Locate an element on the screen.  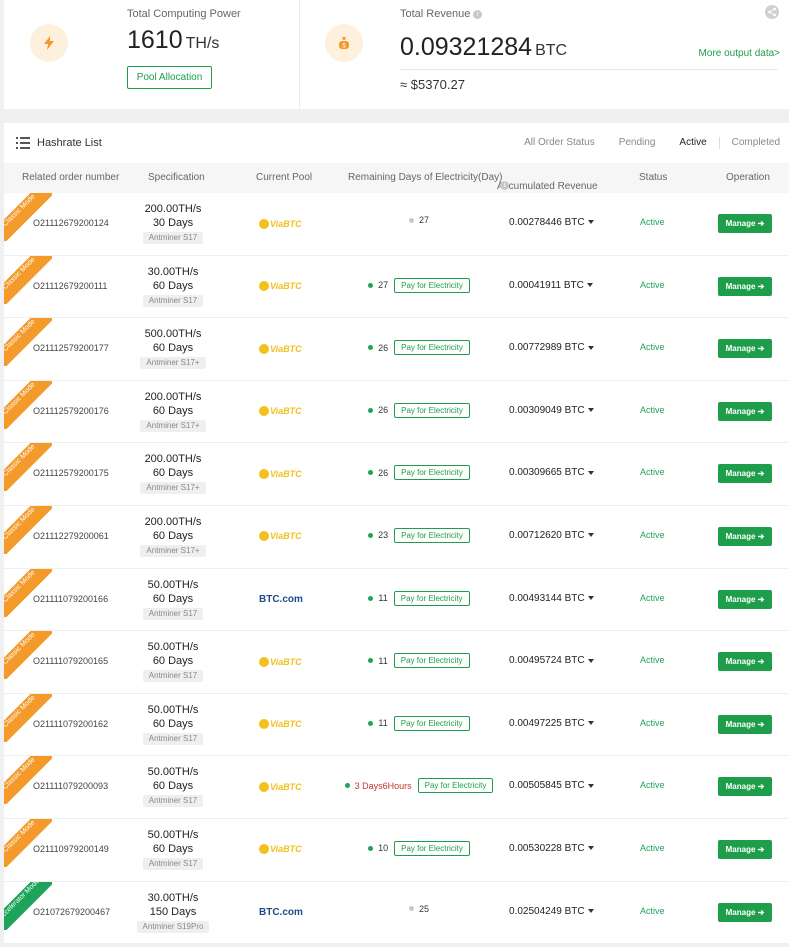
order-number: O21112579200175 is located at coordinates (71, 473).